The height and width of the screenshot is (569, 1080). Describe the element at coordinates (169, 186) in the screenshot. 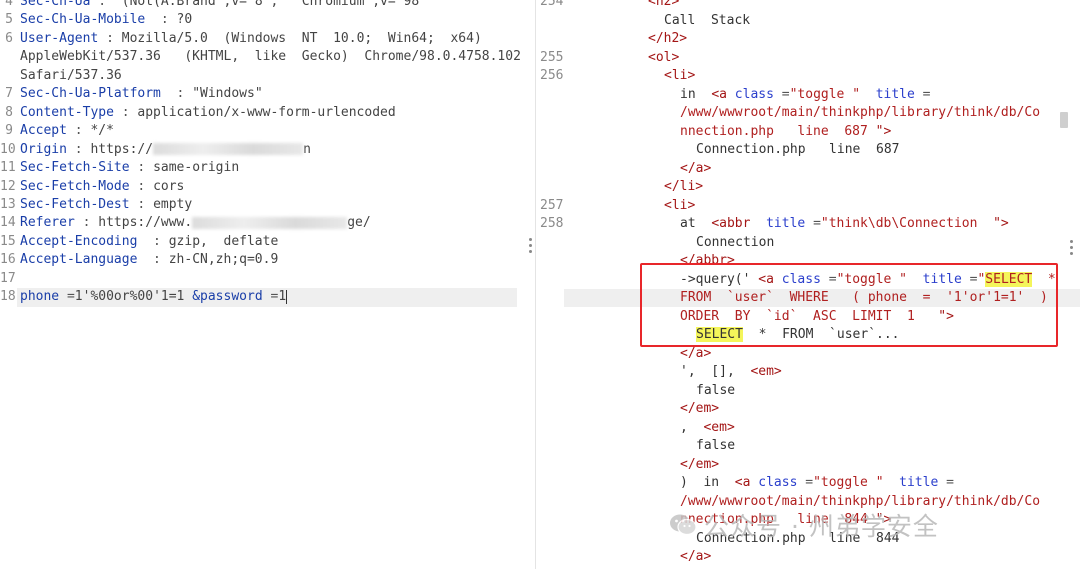

I see `header-value: cors` at that location.